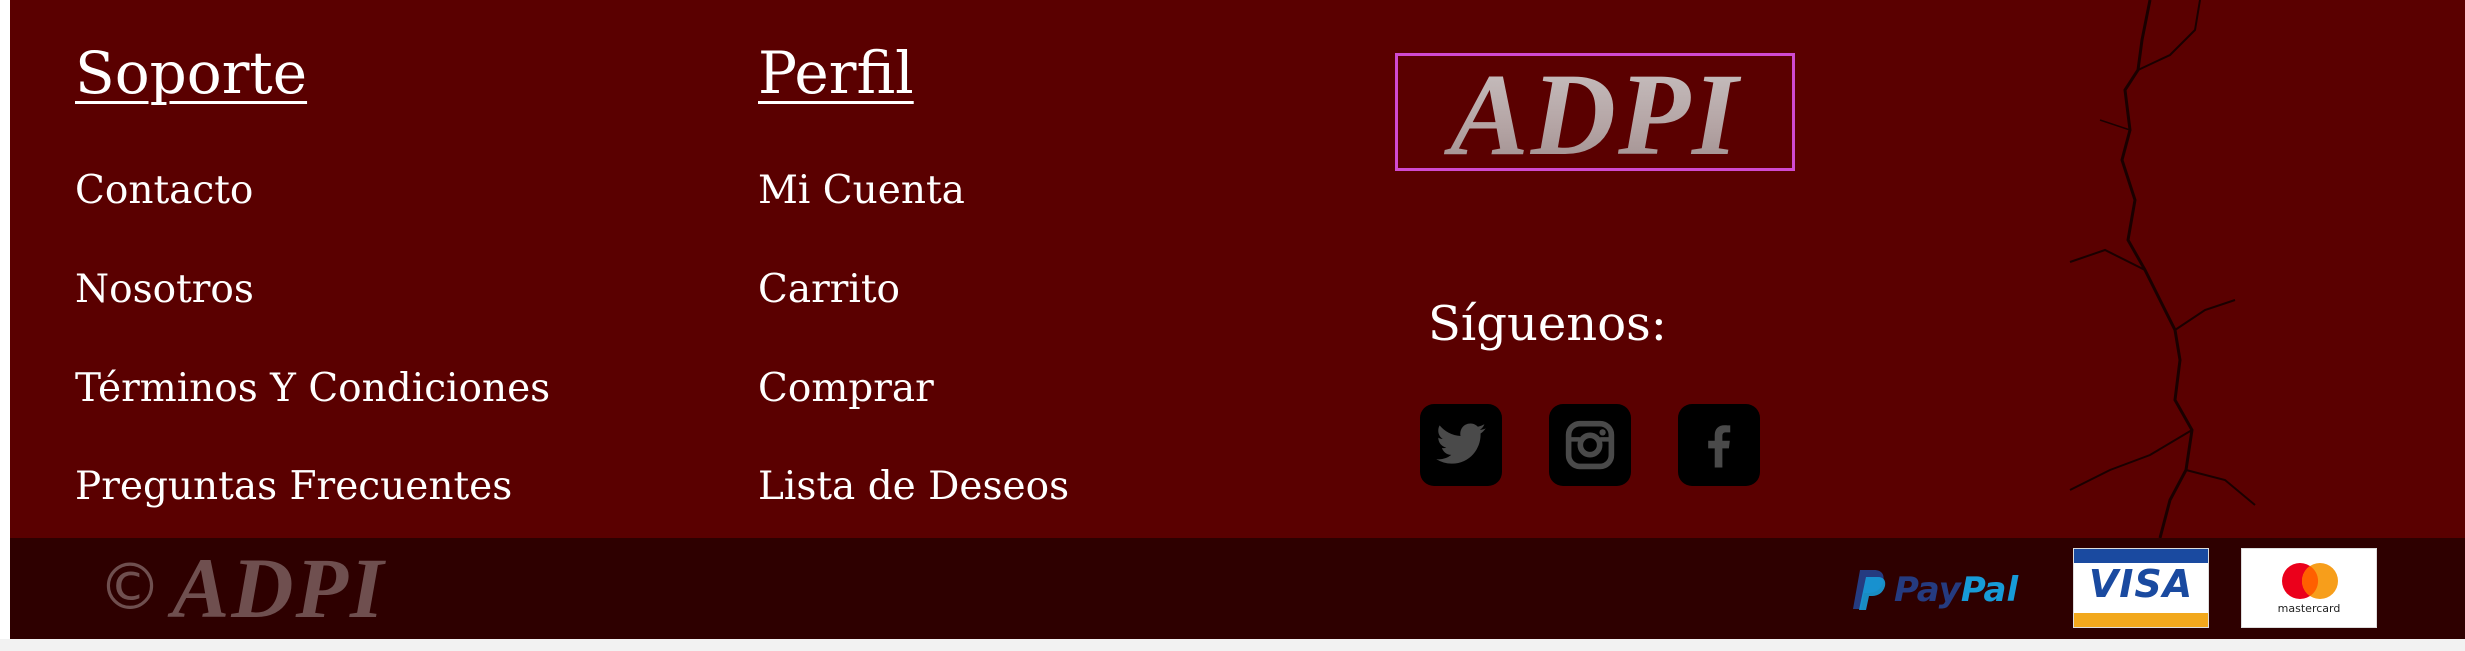  Describe the element at coordinates (836, 73) in the screenshot. I see `profile-title: Perfil` at that location.